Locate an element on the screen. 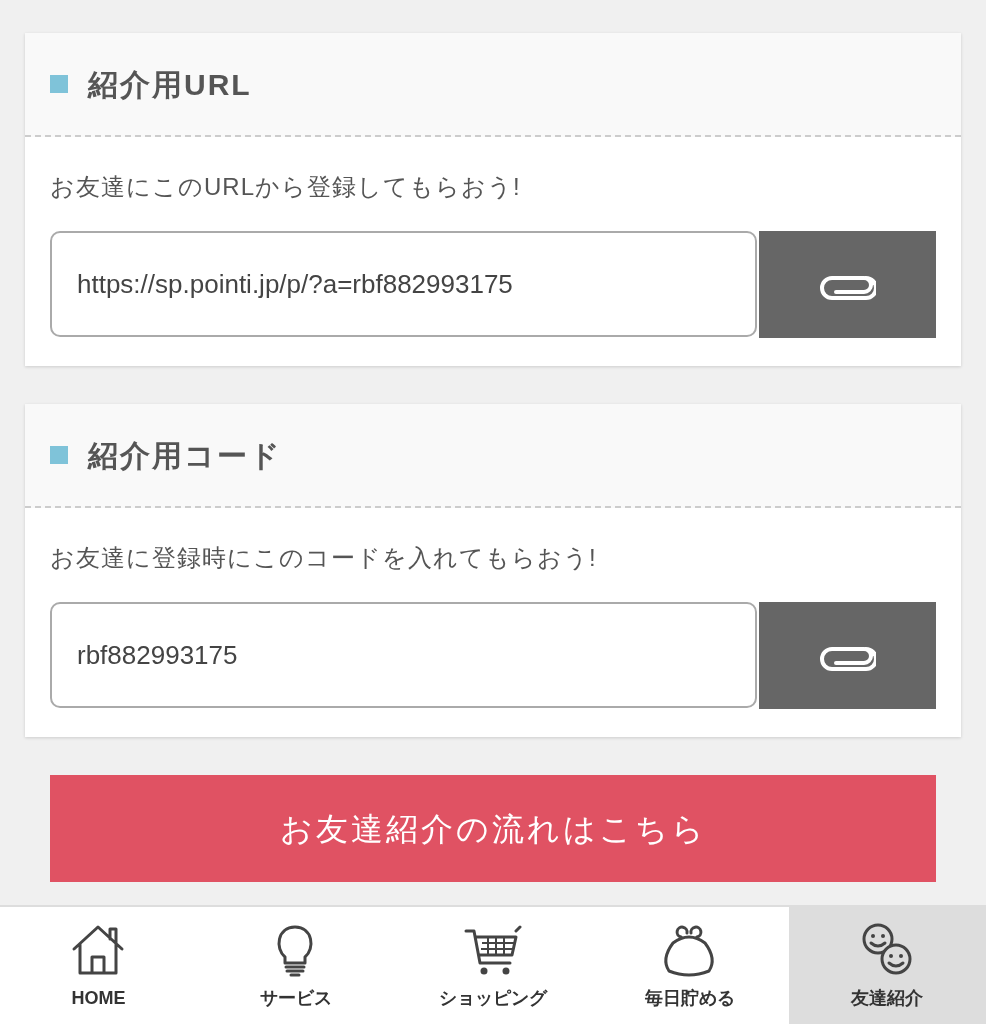 This screenshot has width=986, height=1024. section-title: 紹介用コード is located at coordinates (185, 455).